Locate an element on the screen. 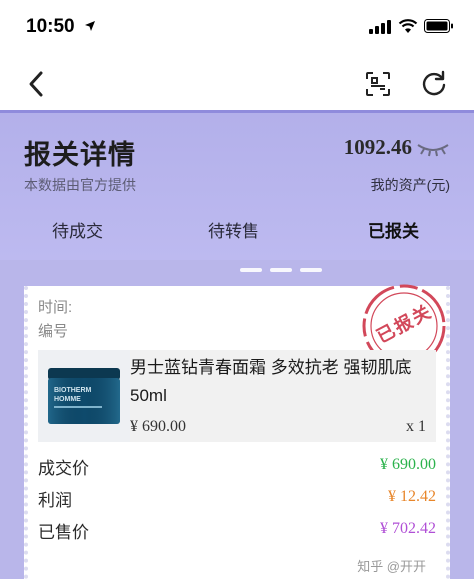 The image size is (474, 579). asset-value: 1092.46 is located at coordinates (377, 147).